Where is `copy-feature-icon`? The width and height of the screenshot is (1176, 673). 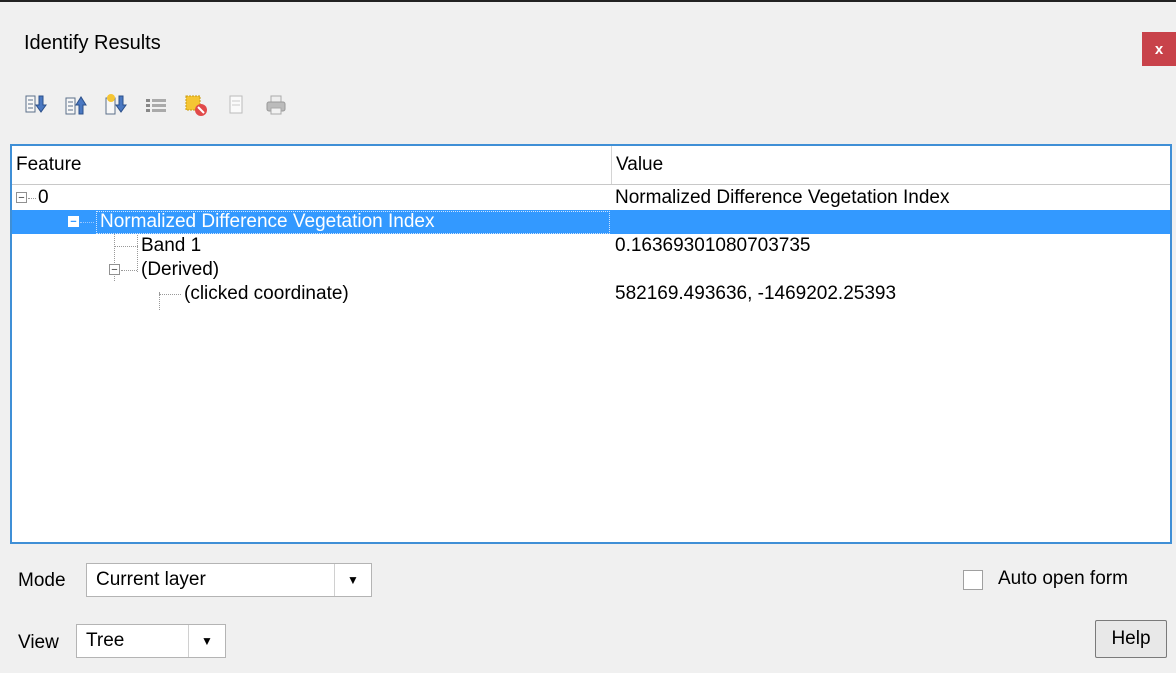
copy-feature-icon is located at coordinates (236, 104).